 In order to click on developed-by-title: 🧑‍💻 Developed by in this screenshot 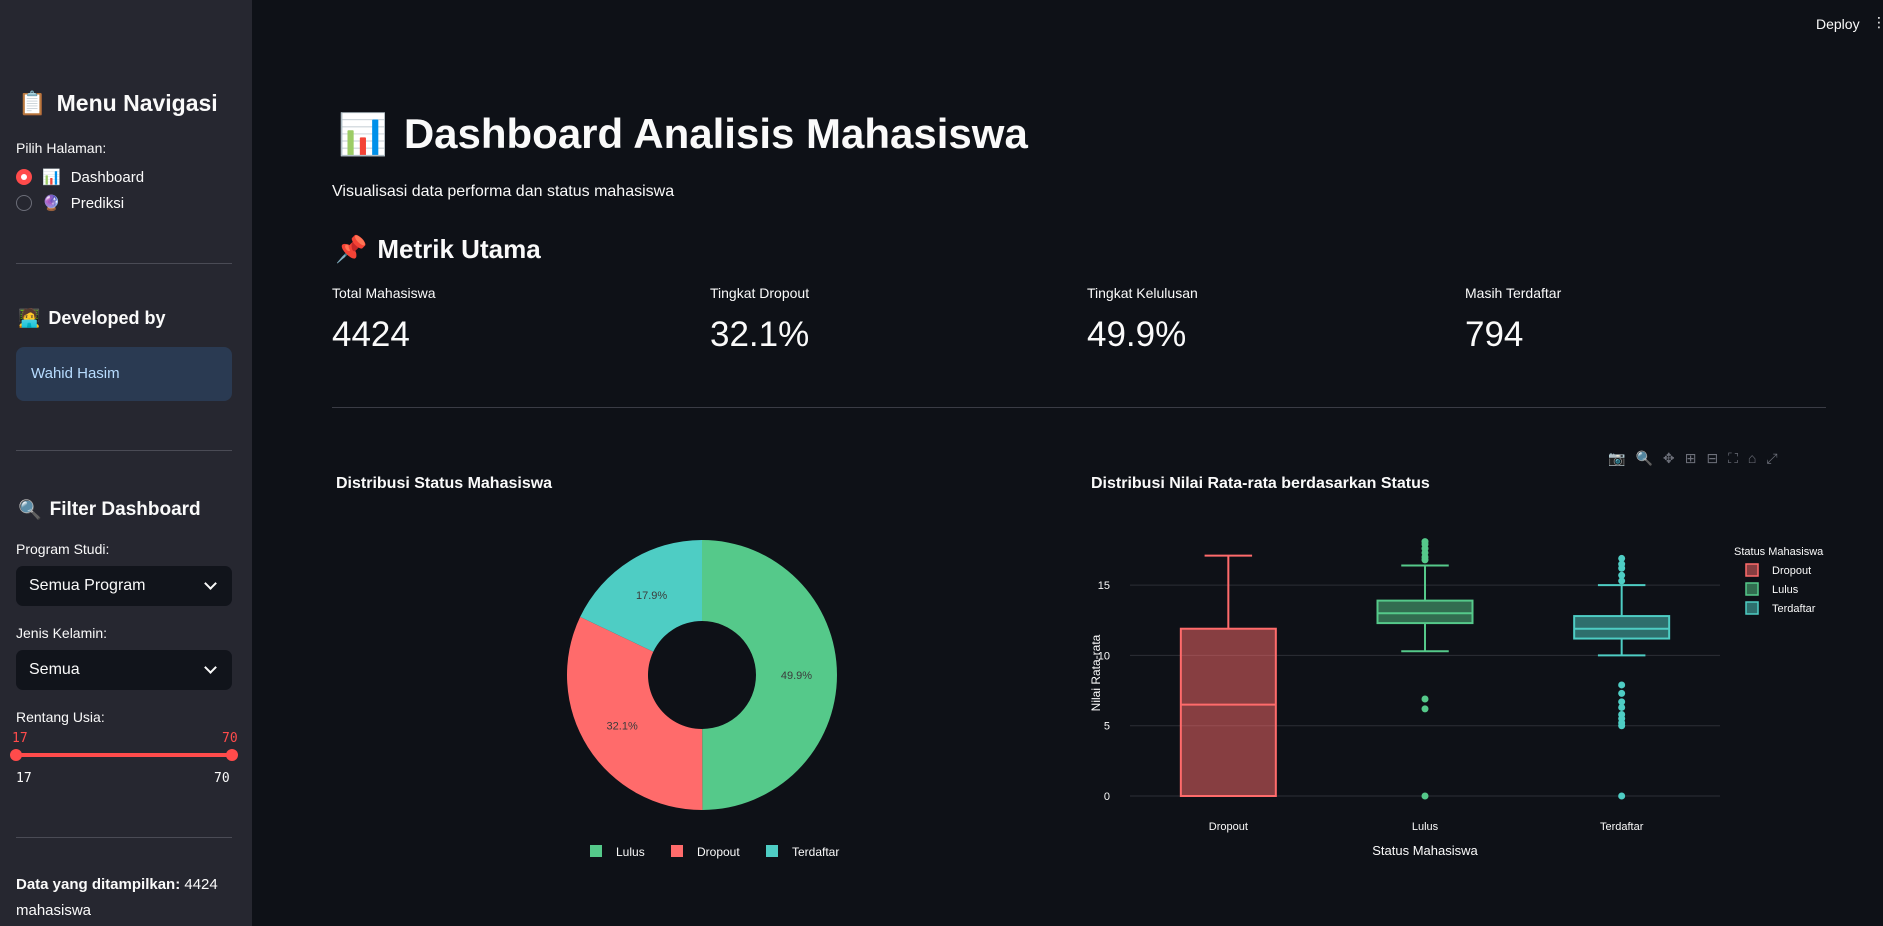, I will do `click(91, 318)`.